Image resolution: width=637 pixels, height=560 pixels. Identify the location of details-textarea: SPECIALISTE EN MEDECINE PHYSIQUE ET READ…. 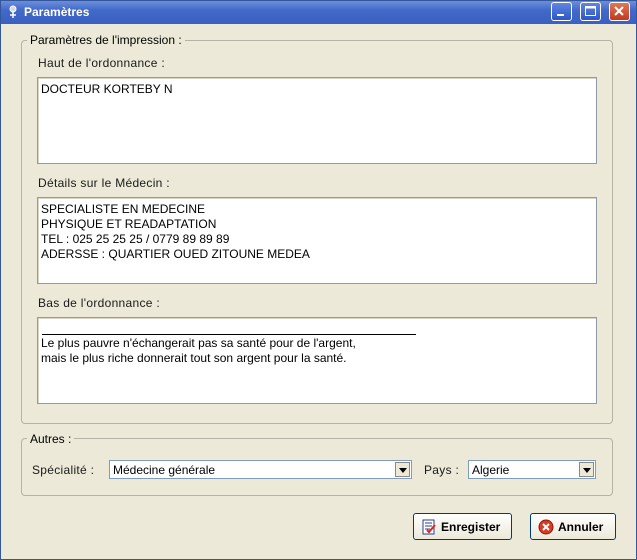
(317, 240).